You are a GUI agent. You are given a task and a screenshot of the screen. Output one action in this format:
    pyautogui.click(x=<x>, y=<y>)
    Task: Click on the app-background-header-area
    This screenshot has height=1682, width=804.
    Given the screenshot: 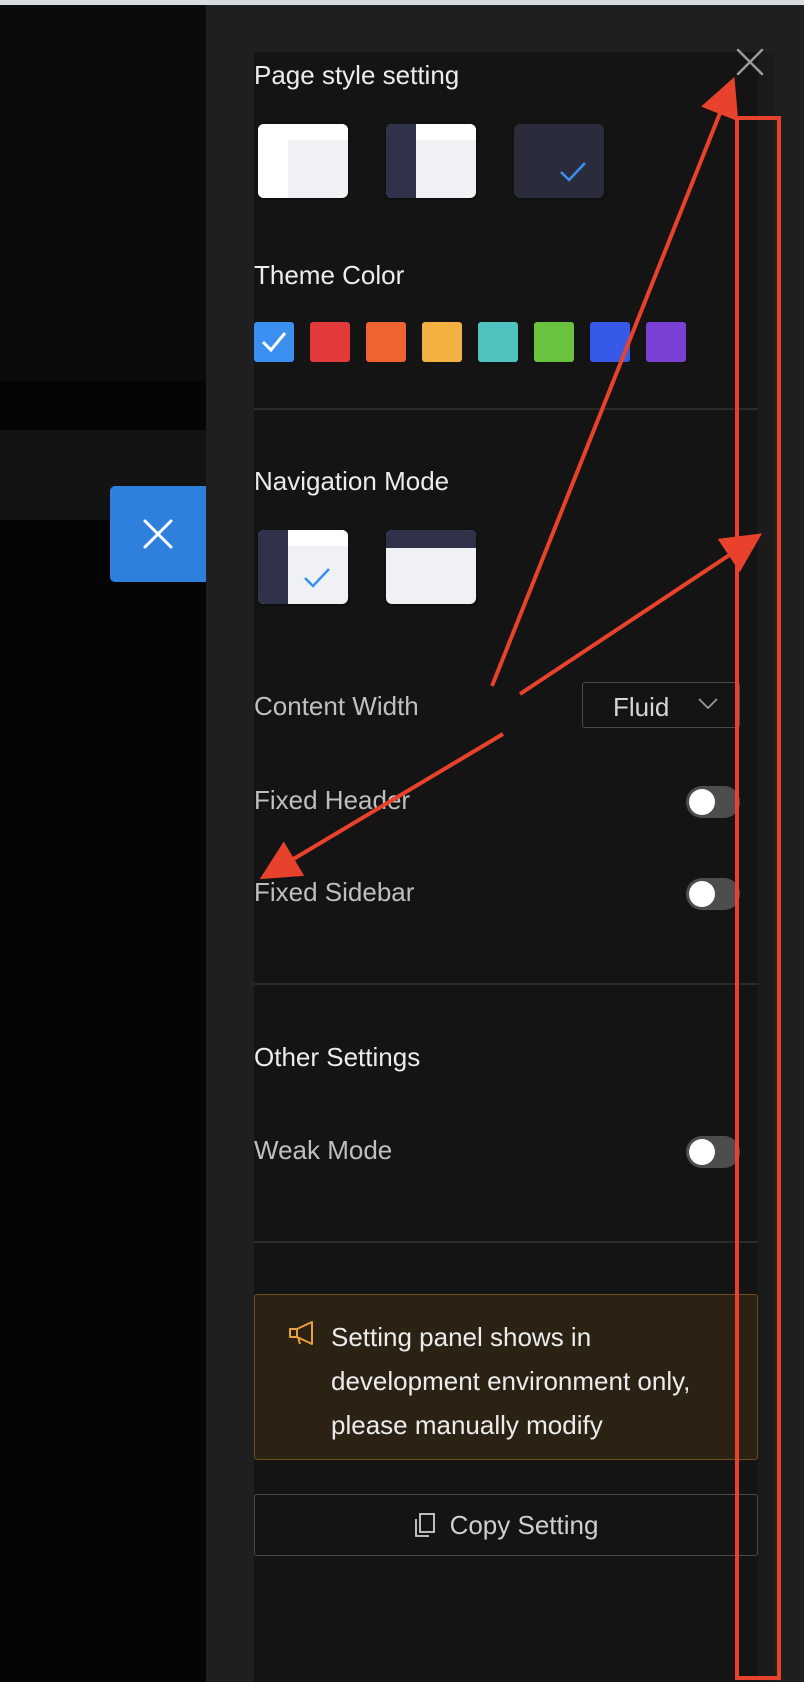 What is the action you would take?
    pyautogui.click(x=103, y=193)
    